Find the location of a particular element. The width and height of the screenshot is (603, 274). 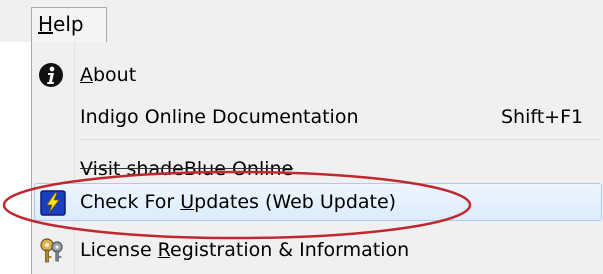

menu-help: Help is located at coordinates (69, 24).